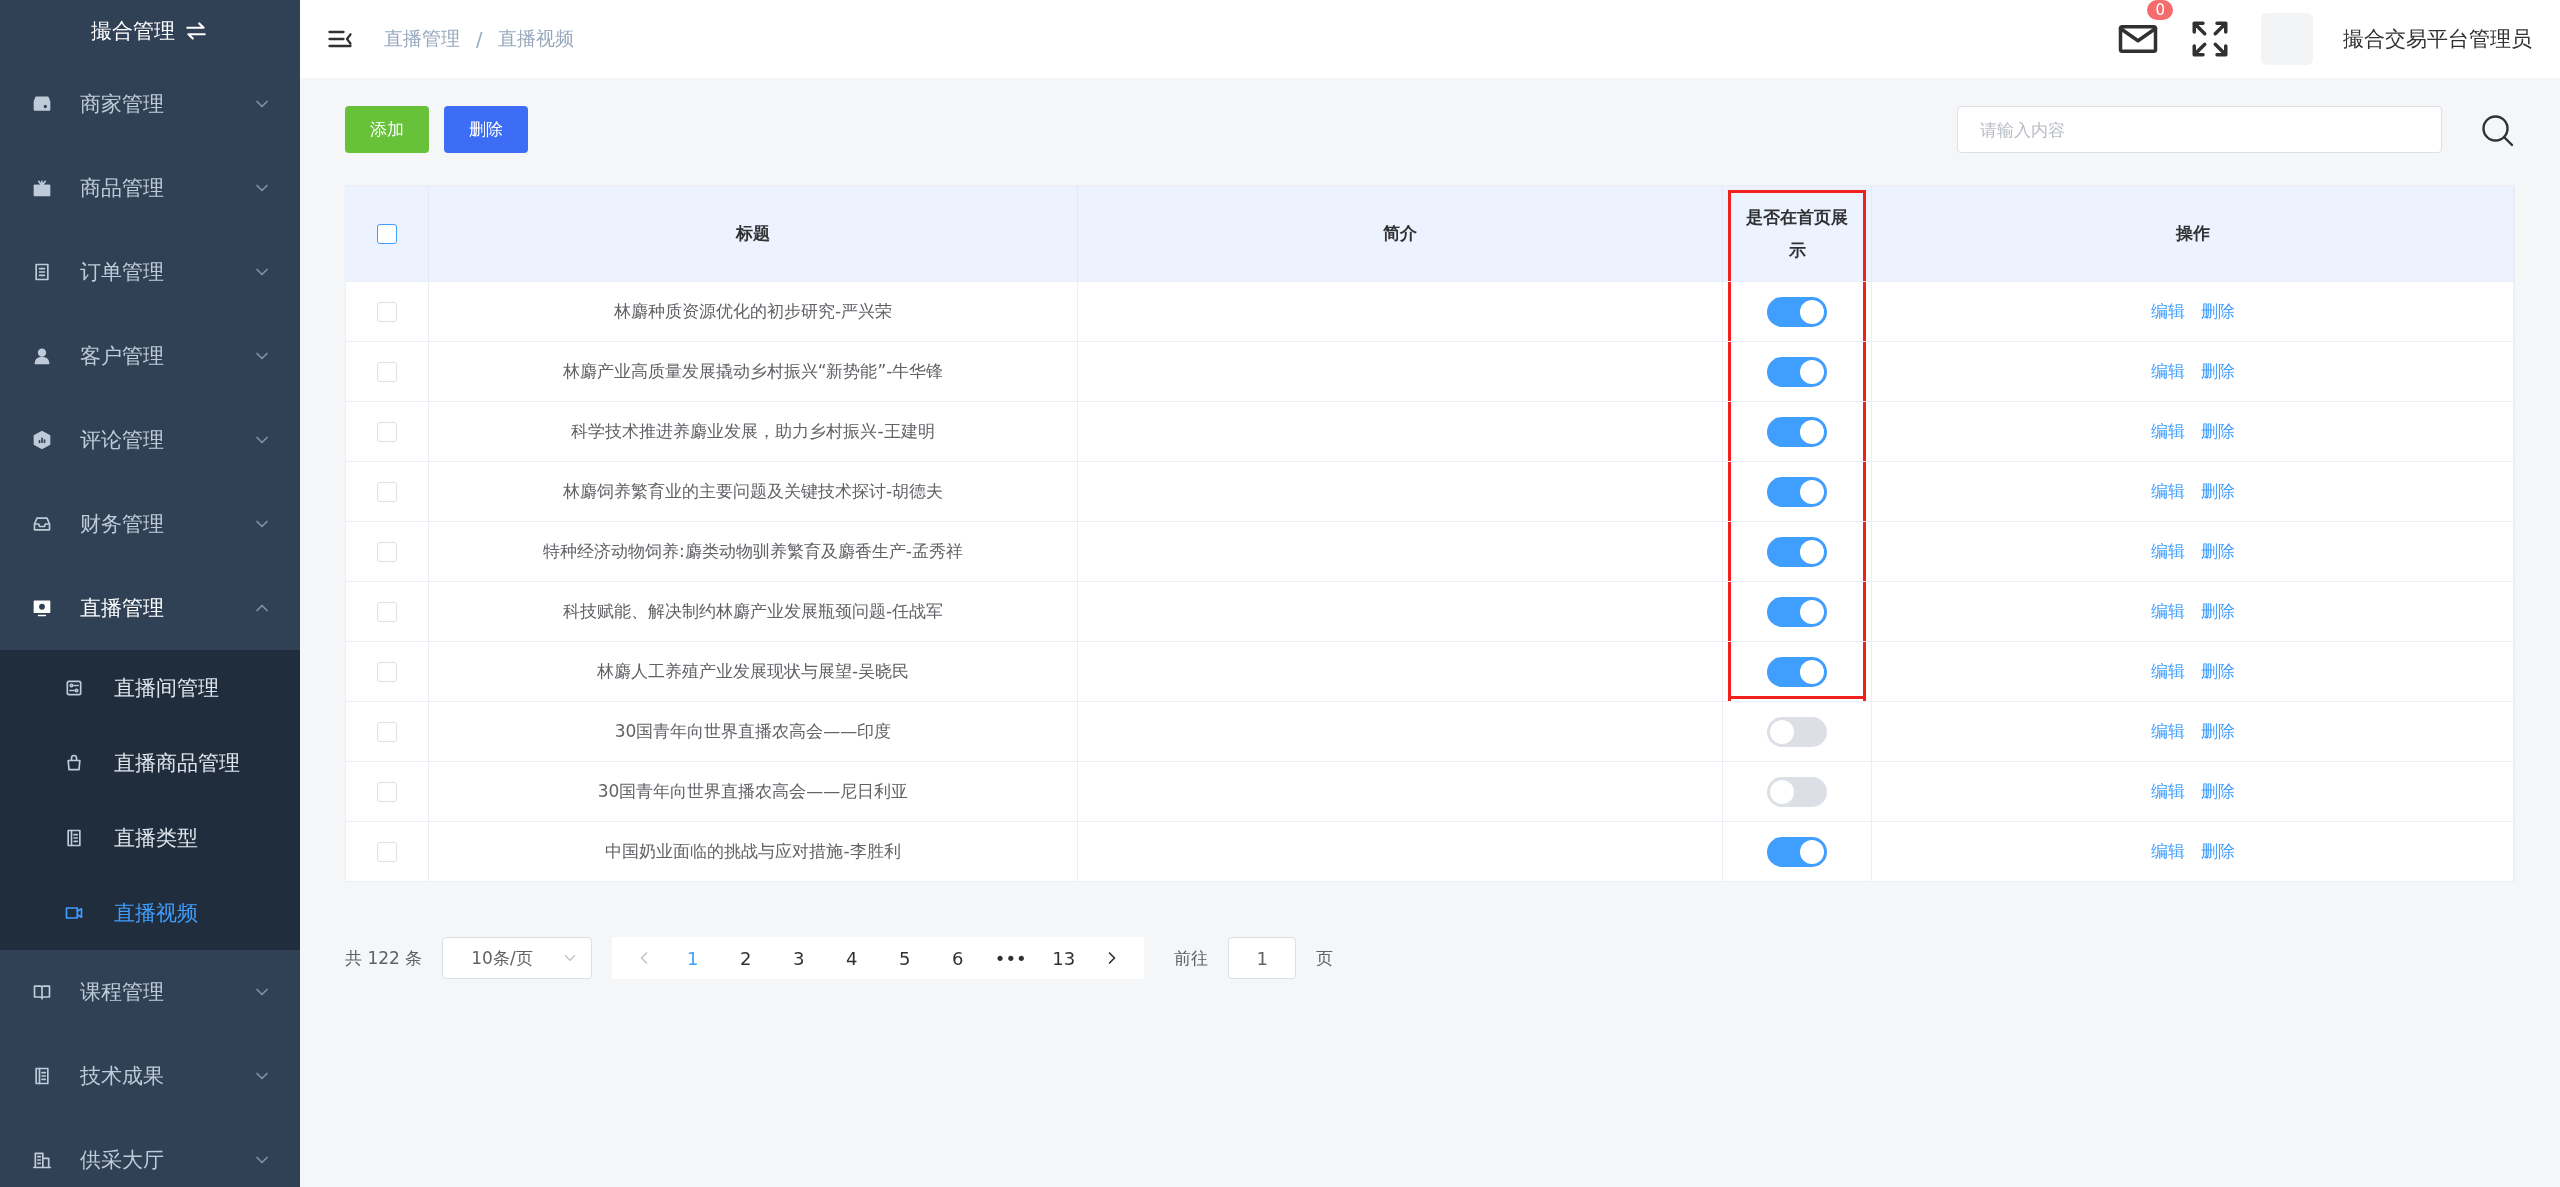  What do you see at coordinates (752, 234) in the screenshot?
I see `column-header: 标题` at bounding box center [752, 234].